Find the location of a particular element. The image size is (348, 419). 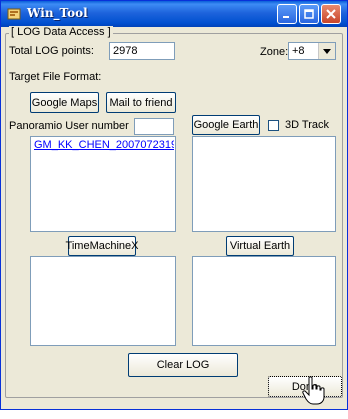

zone-select: +8 is located at coordinates (312, 51).